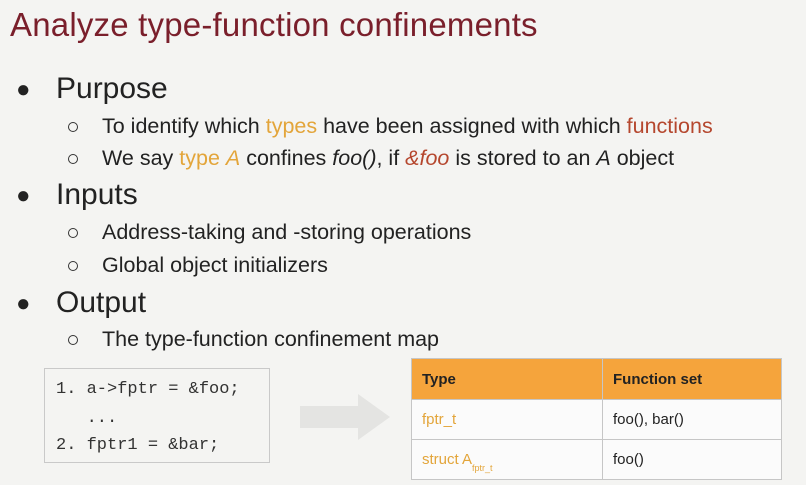 The height and width of the screenshot is (485, 806). I want to click on section-inputs: ● Inputs, so click(77, 195).